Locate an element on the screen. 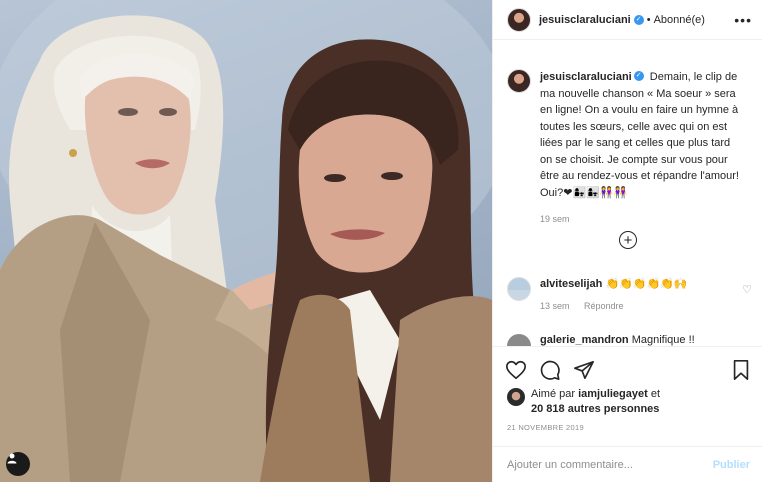 The image size is (762, 482). comment-body: galerie_mandron Magnifique !! is located at coordinates (617, 340).